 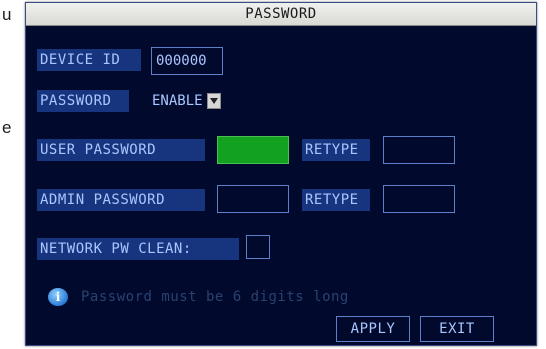 I want to click on network-pw-clean-checkbox, so click(x=258, y=247).